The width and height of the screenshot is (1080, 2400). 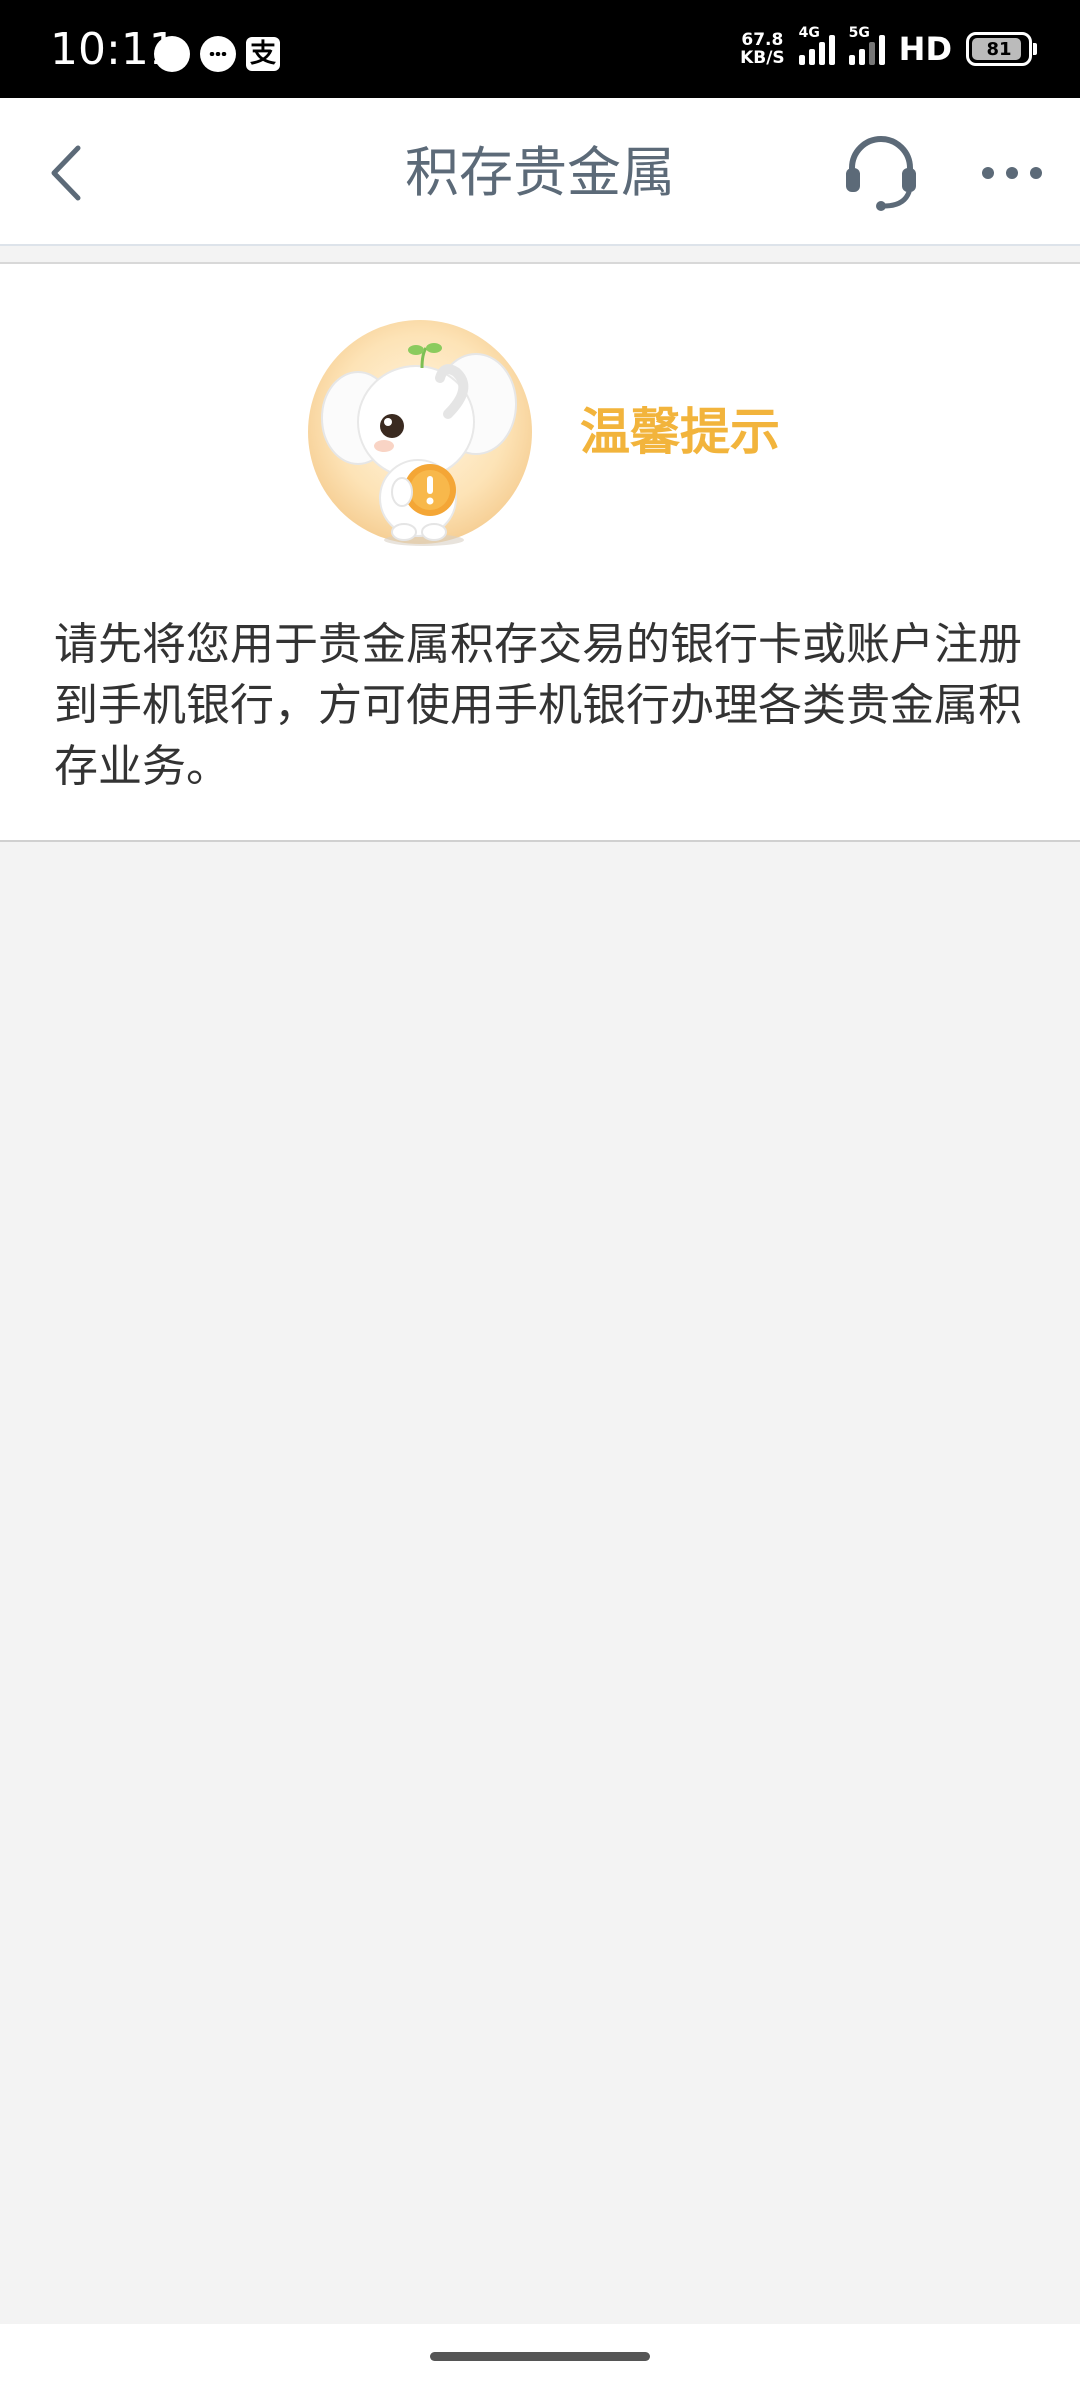 What do you see at coordinates (881, 173) in the screenshot?
I see `headset-icon` at bounding box center [881, 173].